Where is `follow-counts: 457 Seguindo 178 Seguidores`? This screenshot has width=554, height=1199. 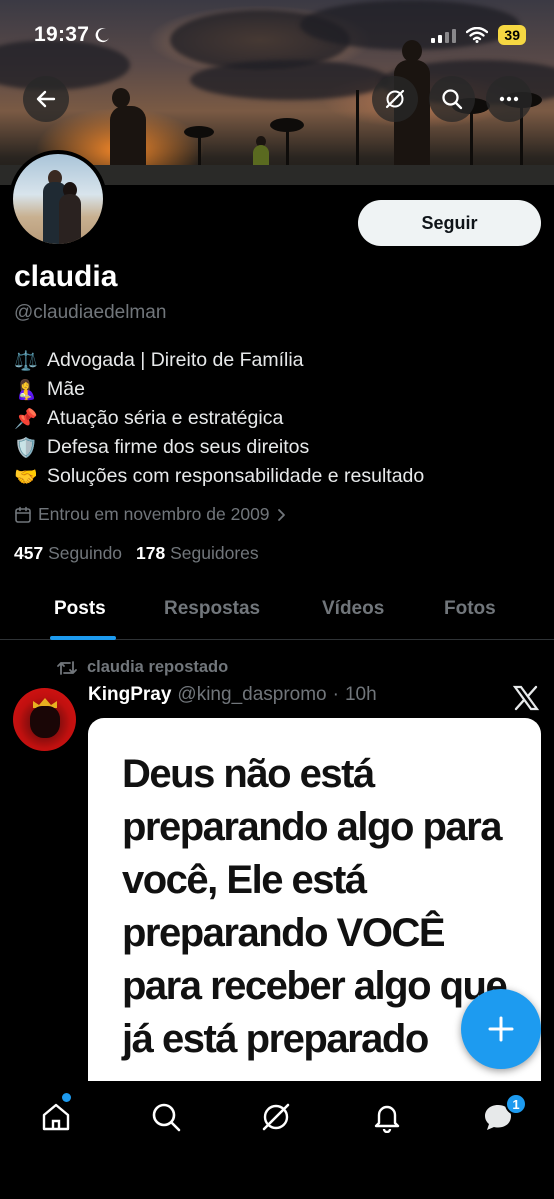 follow-counts: 457 Seguindo 178 Seguidores is located at coordinates (136, 553).